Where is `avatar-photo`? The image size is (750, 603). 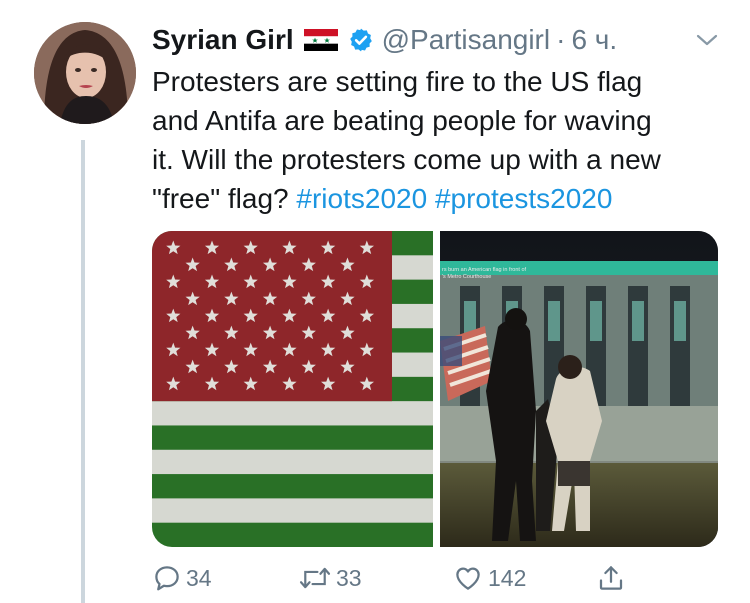 avatar-photo is located at coordinates (85, 73).